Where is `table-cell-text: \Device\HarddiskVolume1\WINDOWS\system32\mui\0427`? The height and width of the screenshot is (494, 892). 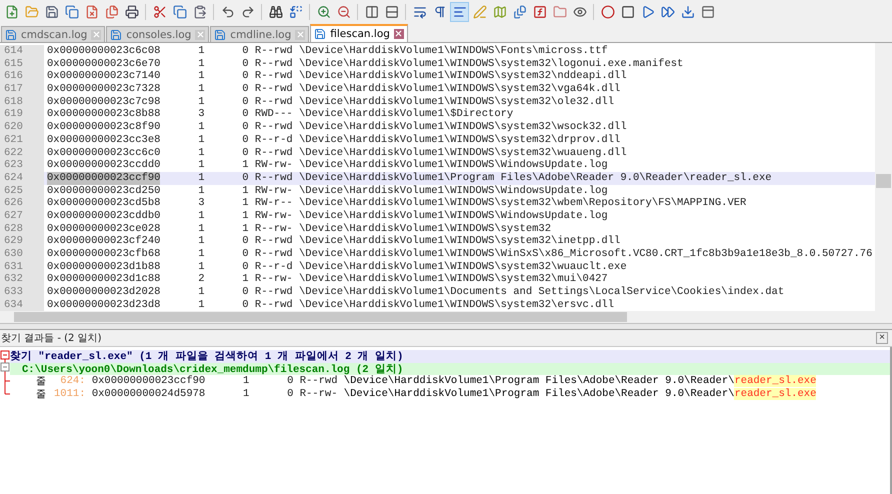
table-cell-text: \Device\HarddiskVolume1\WINDOWS\system32\mui\0427 is located at coordinates (453, 279).